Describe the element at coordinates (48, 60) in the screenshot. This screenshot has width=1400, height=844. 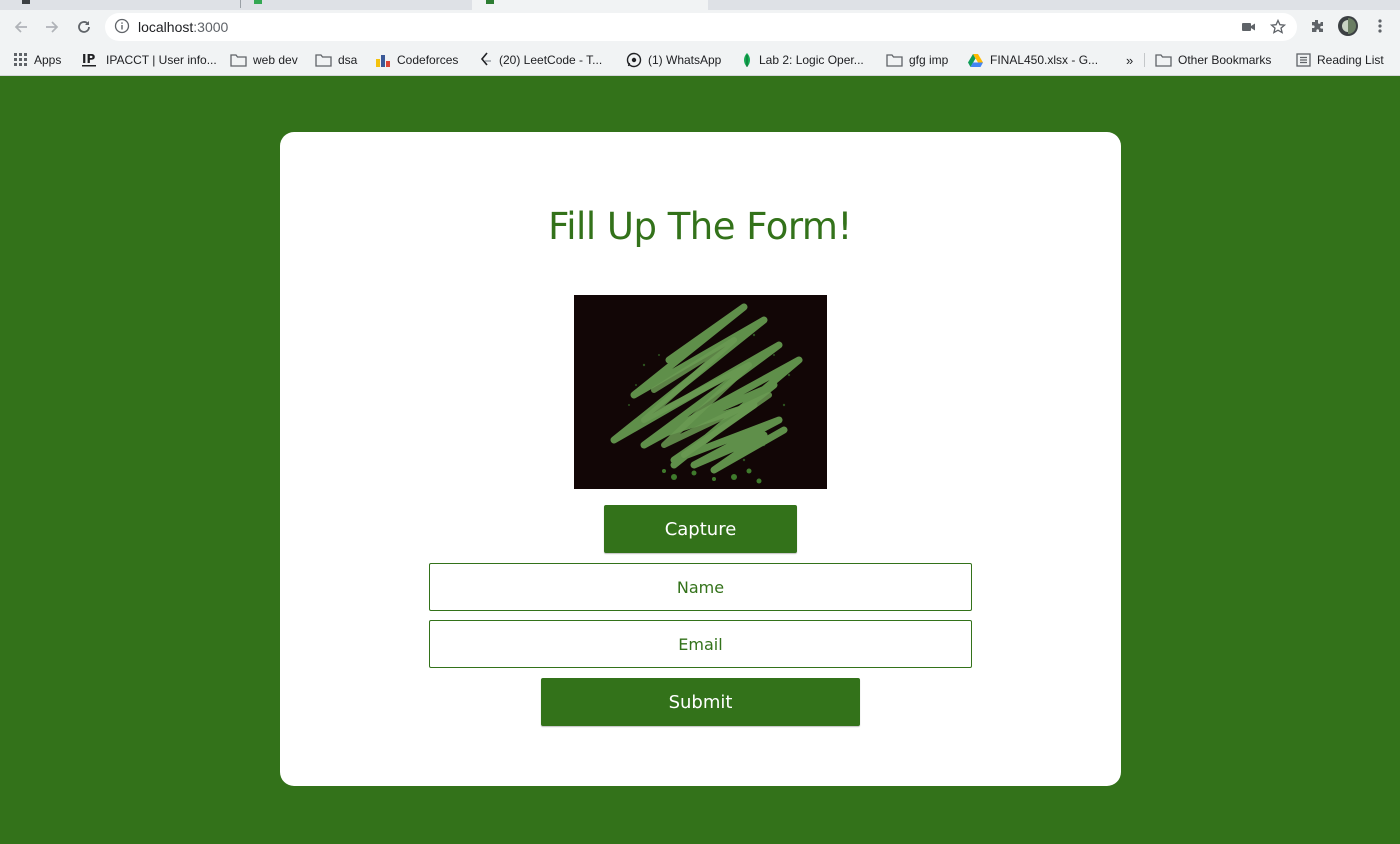
I see `bookmark-label: Apps` at that location.